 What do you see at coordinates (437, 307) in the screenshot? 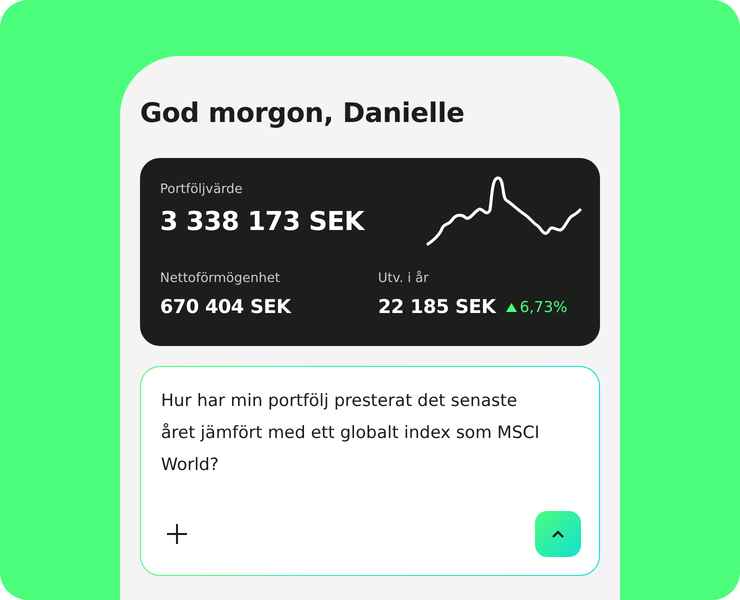
I see `stat-value: 22 185 SEK` at bounding box center [437, 307].